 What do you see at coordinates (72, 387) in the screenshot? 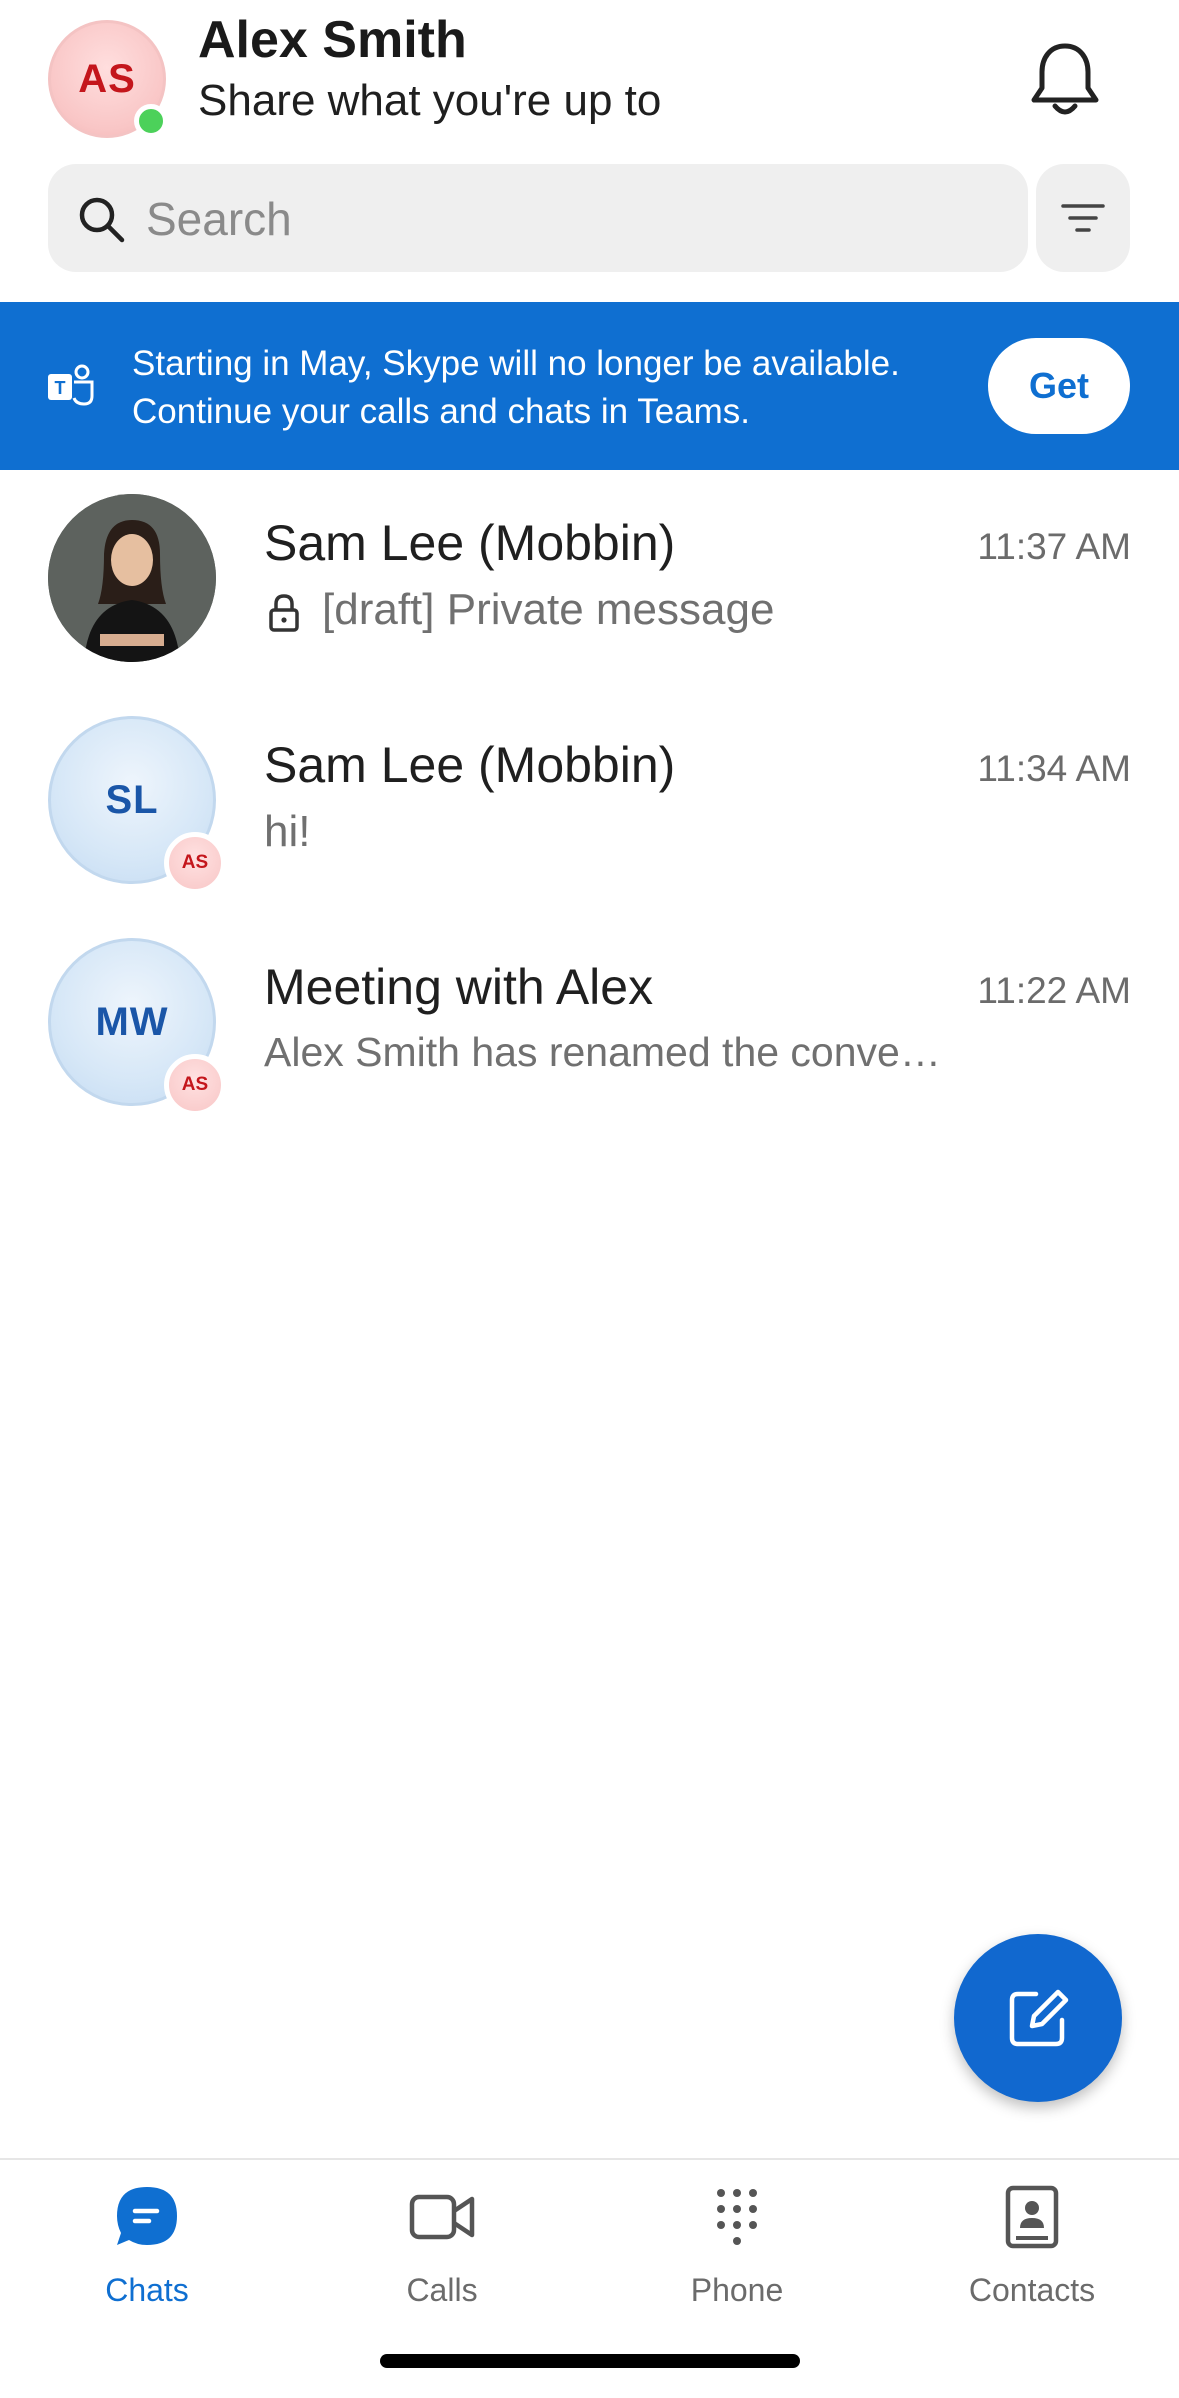
I see `teams-icon: T` at bounding box center [72, 387].